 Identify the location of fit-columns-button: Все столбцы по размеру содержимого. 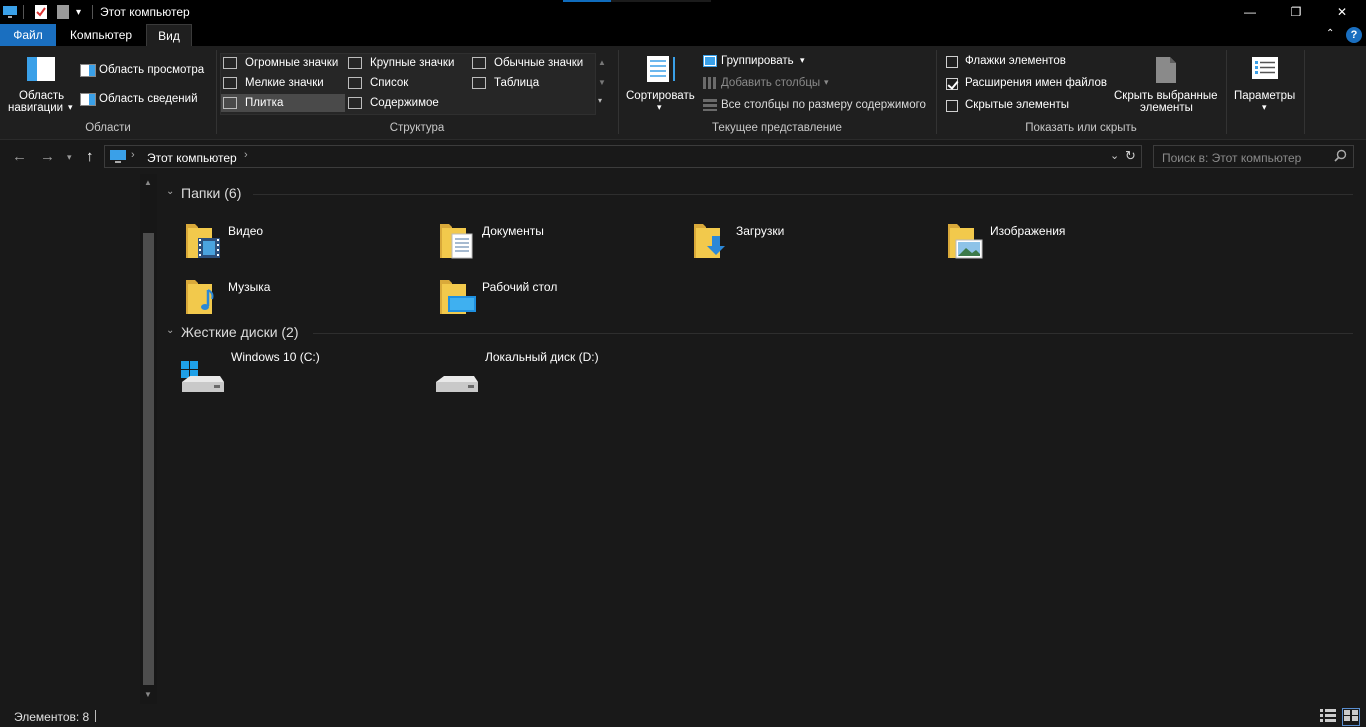
(823, 105).